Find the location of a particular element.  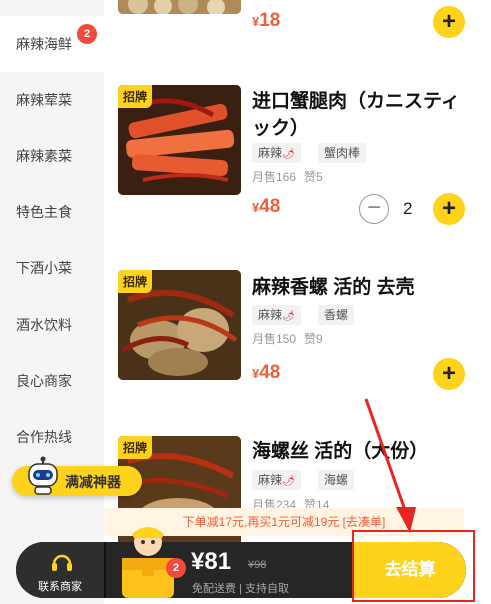

cart-original-total: ¥98 is located at coordinates (257, 565).